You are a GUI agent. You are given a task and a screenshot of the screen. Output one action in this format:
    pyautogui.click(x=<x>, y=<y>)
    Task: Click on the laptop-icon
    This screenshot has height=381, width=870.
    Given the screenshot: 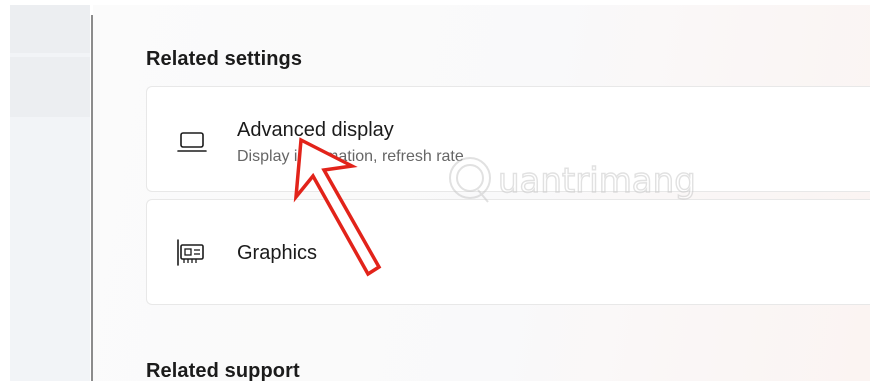 What is the action you would take?
    pyautogui.click(x=192, y=142)
    